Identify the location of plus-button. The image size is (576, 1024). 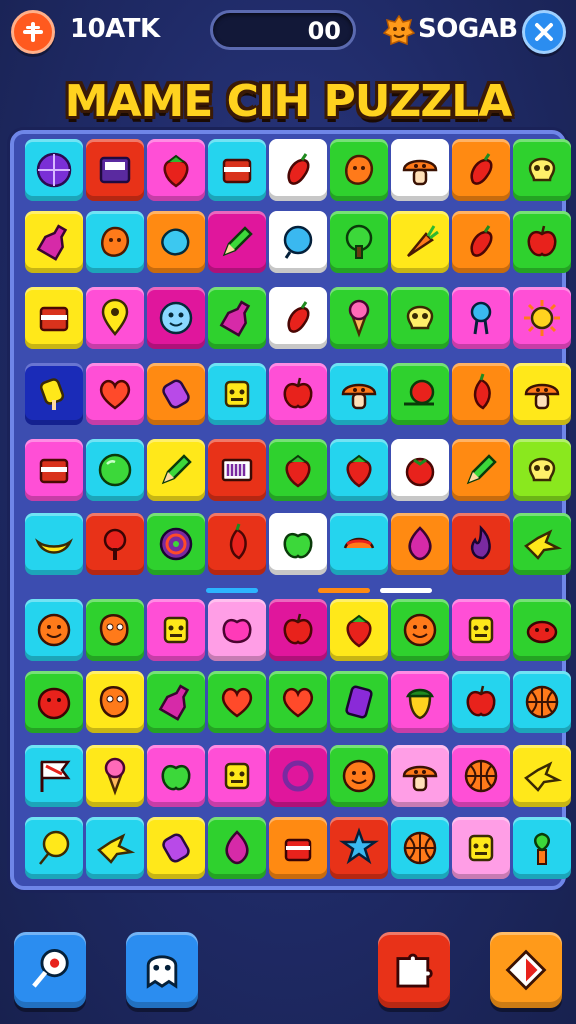
(33, 32).